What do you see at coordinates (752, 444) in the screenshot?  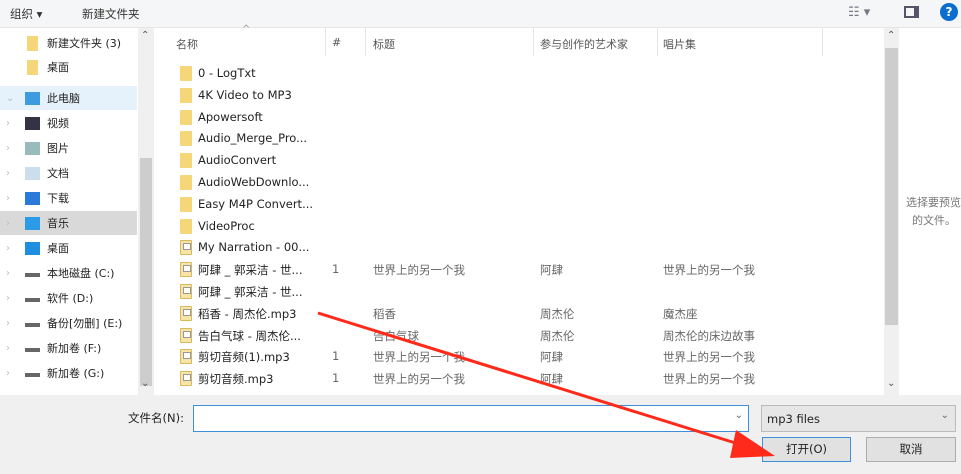 I see `arrow-head` at bounding box center [752, 444].